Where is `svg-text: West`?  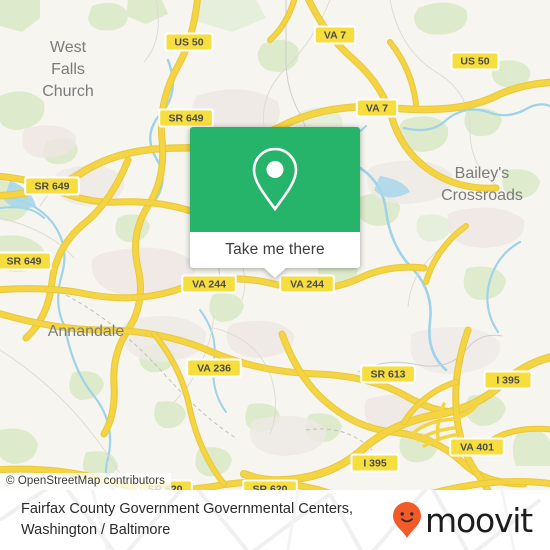 svg-text: West is located at coordinates (68, 47).